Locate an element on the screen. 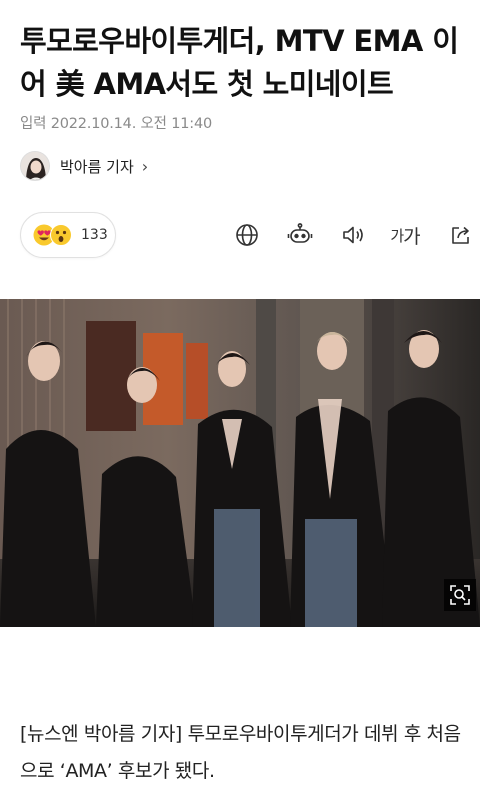 The width and height of the screenshot is (480, 801). zoom-search-icon is located at coordinates (460, 595).